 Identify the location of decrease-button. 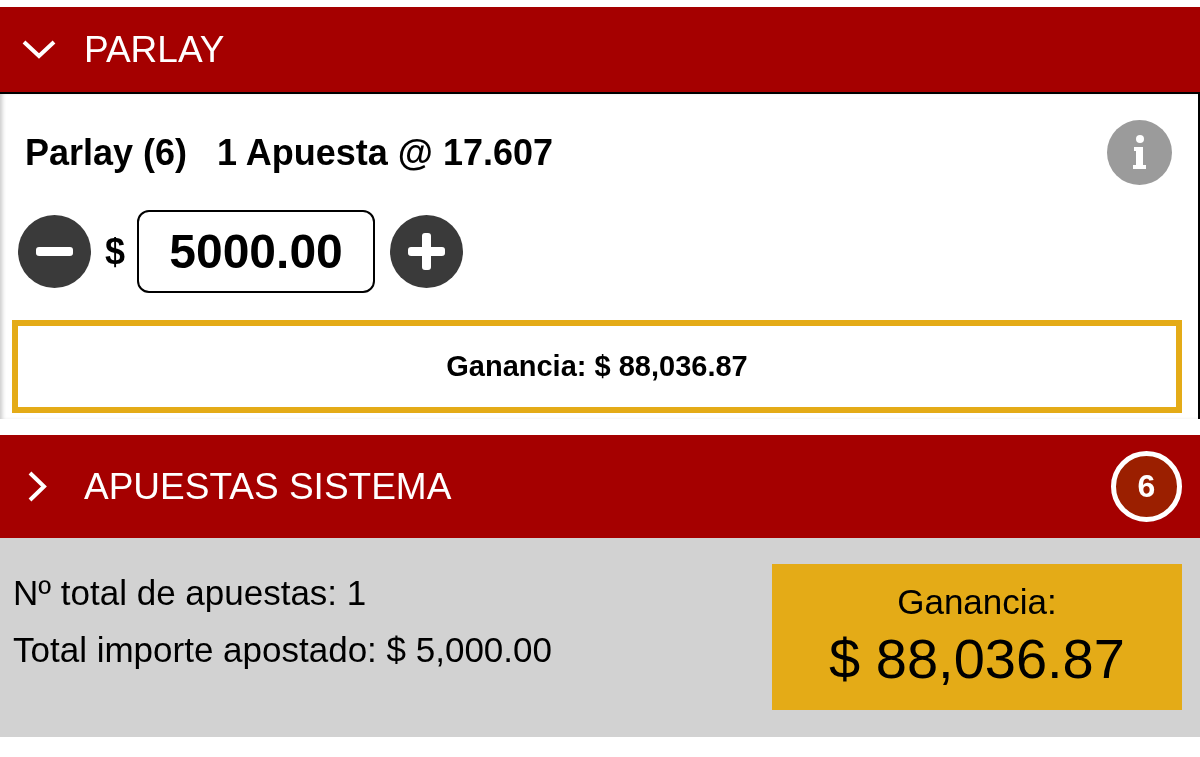
(54, 251).